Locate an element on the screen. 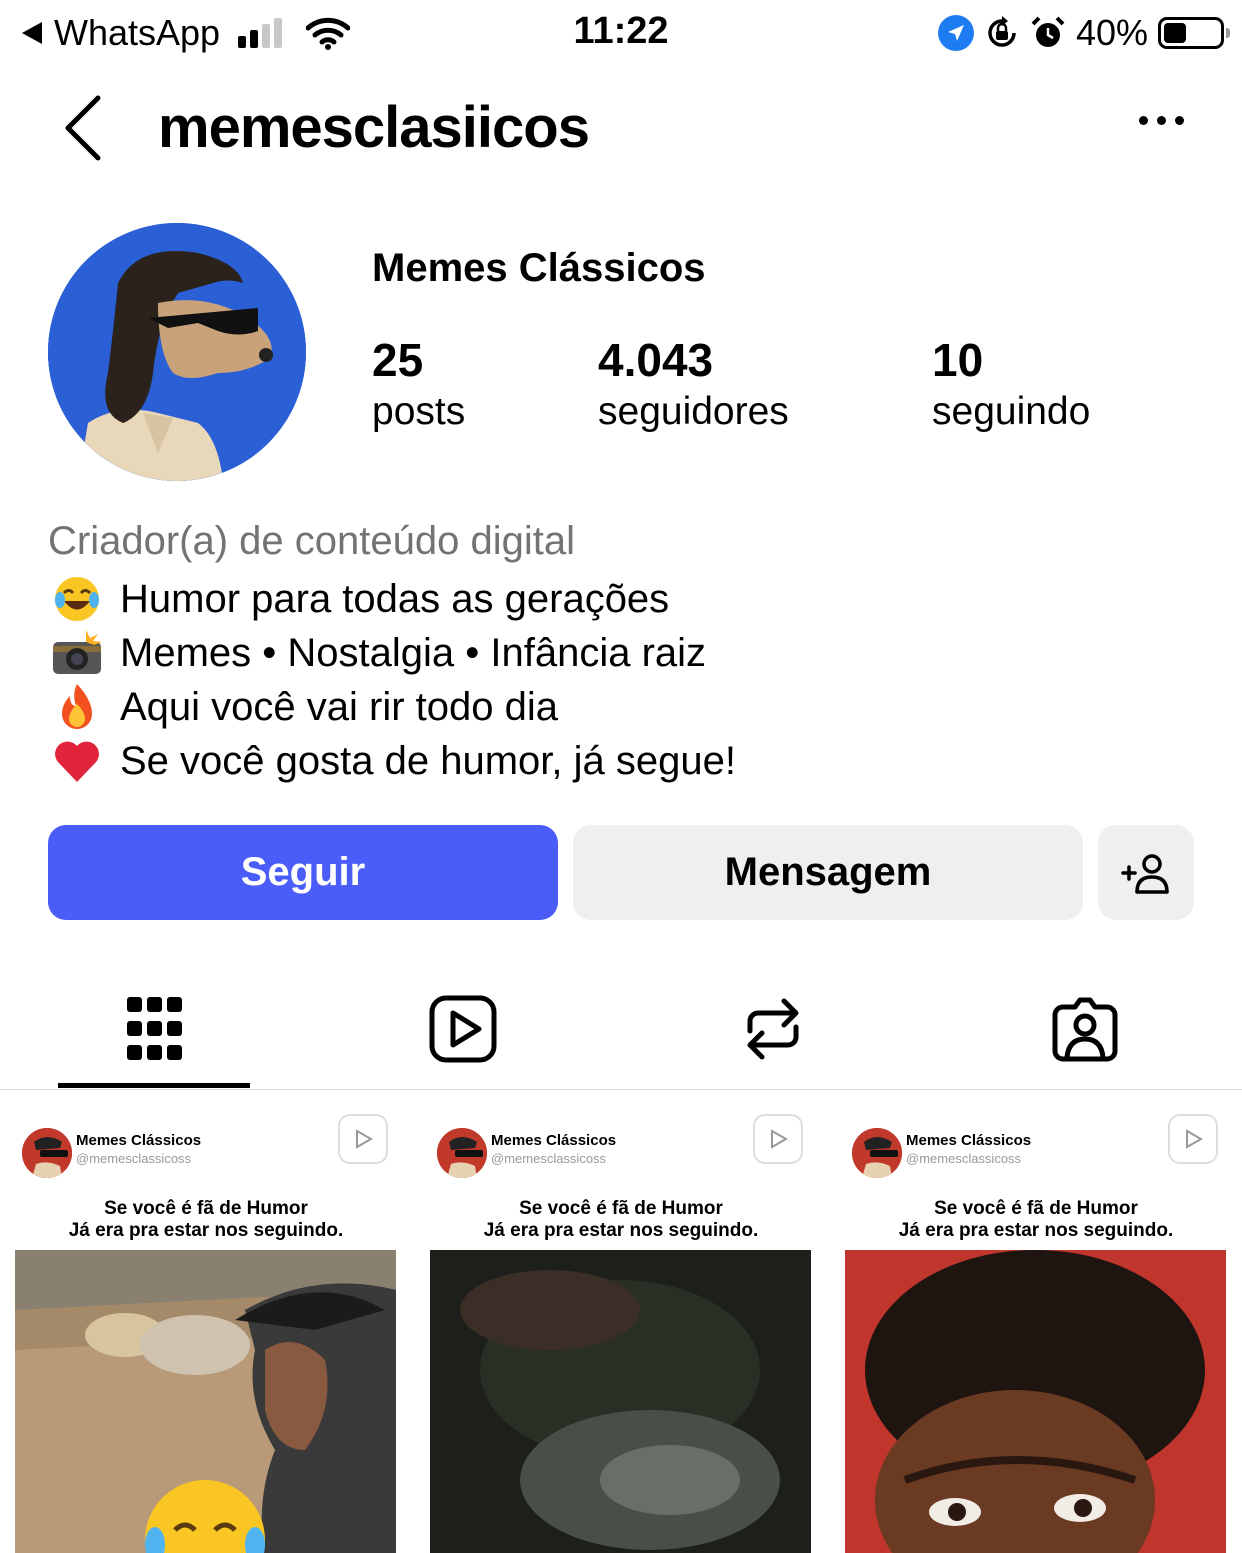  grid-icon is located at coordinates (154, 1028).